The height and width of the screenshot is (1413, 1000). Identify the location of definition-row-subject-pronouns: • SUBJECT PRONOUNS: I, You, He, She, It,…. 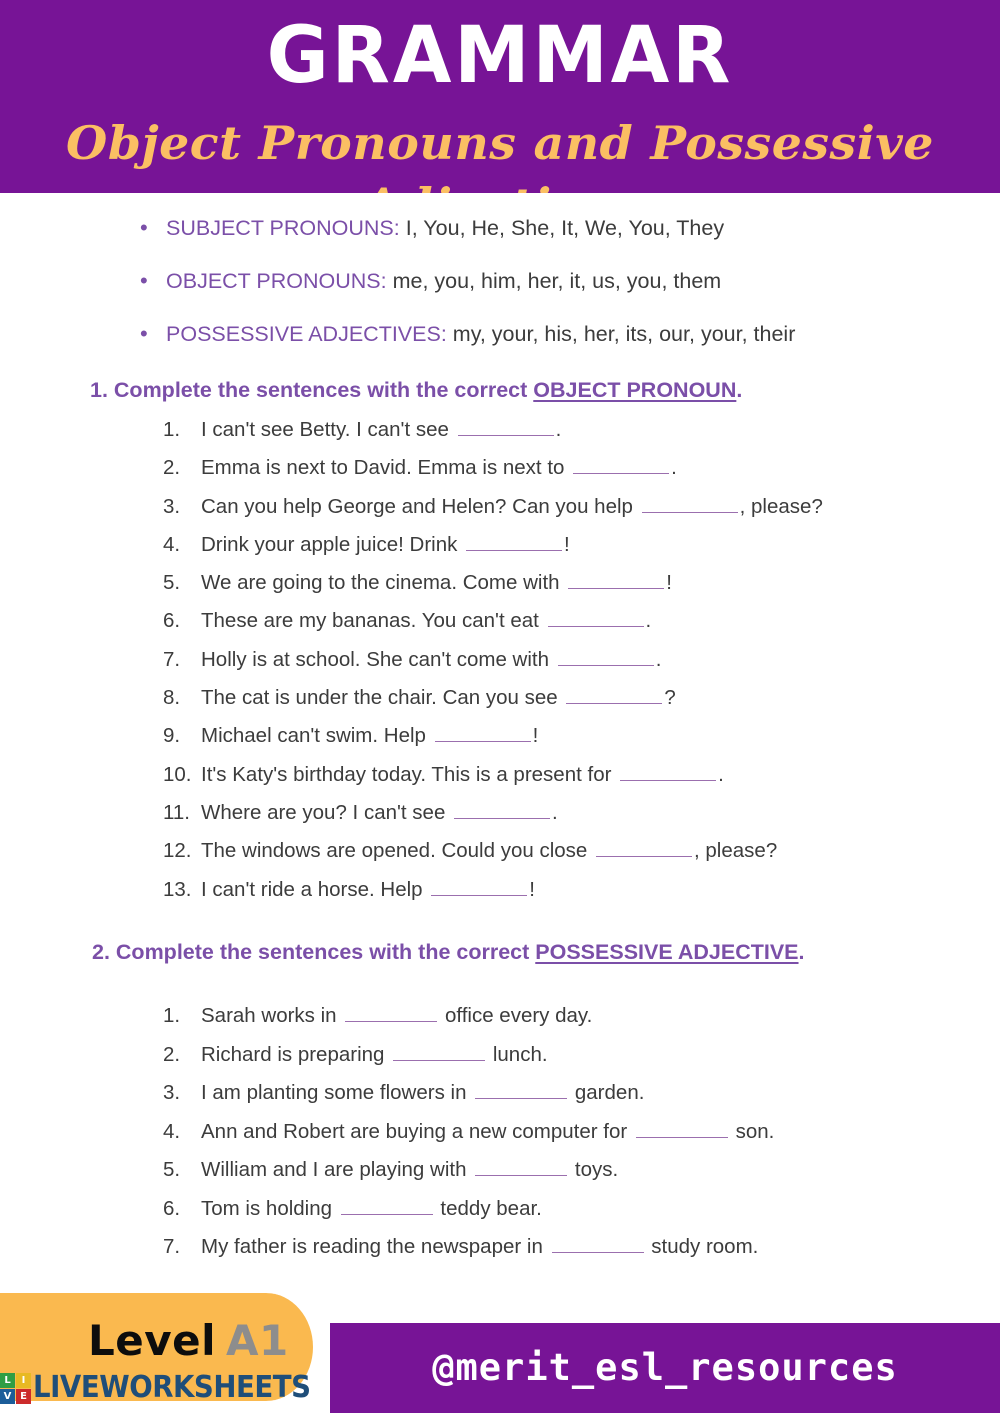
(555, 228).